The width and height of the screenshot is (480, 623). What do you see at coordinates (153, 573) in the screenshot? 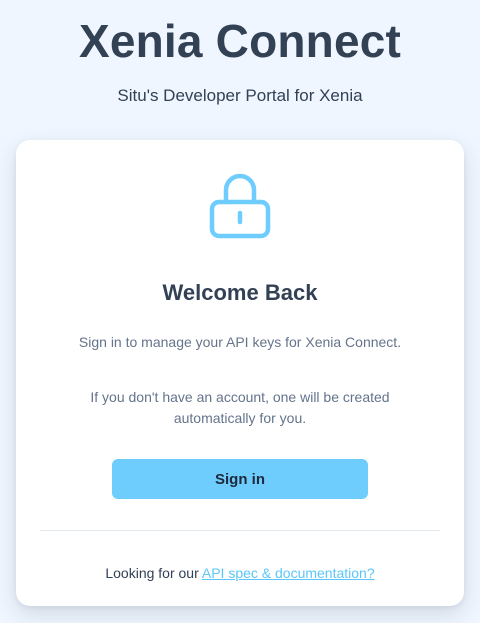
I see `footer-prefix: Looking for our` at bounding box center [153, 573].